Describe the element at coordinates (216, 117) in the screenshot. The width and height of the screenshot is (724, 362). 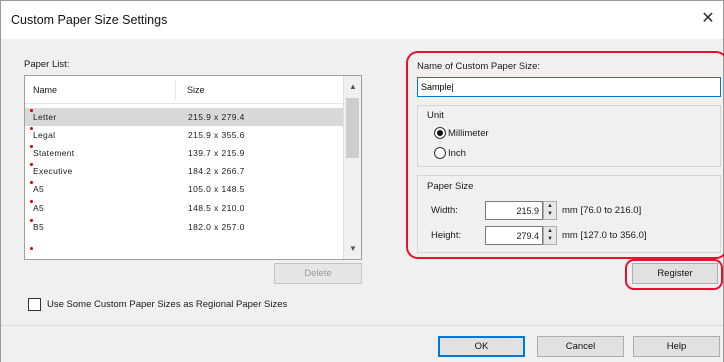
I see `row-size: 215.9 x 279.4` at that location.